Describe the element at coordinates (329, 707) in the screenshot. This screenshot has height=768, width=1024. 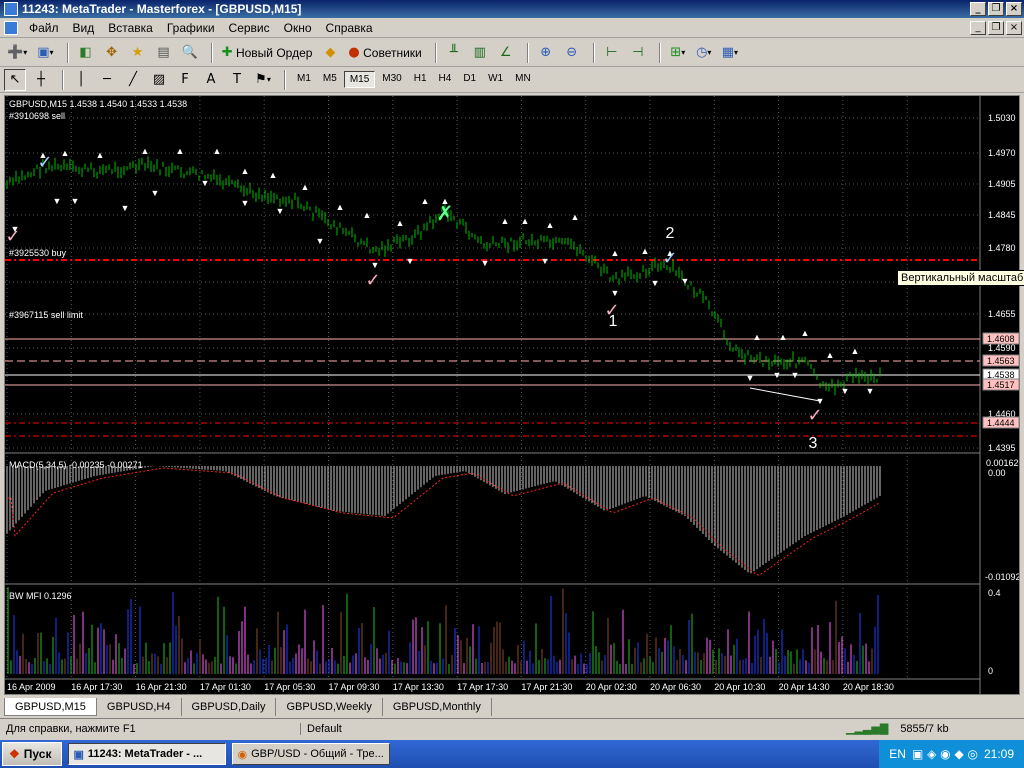
I see `chart-tab: GBPUSD,Weekly` at that location.